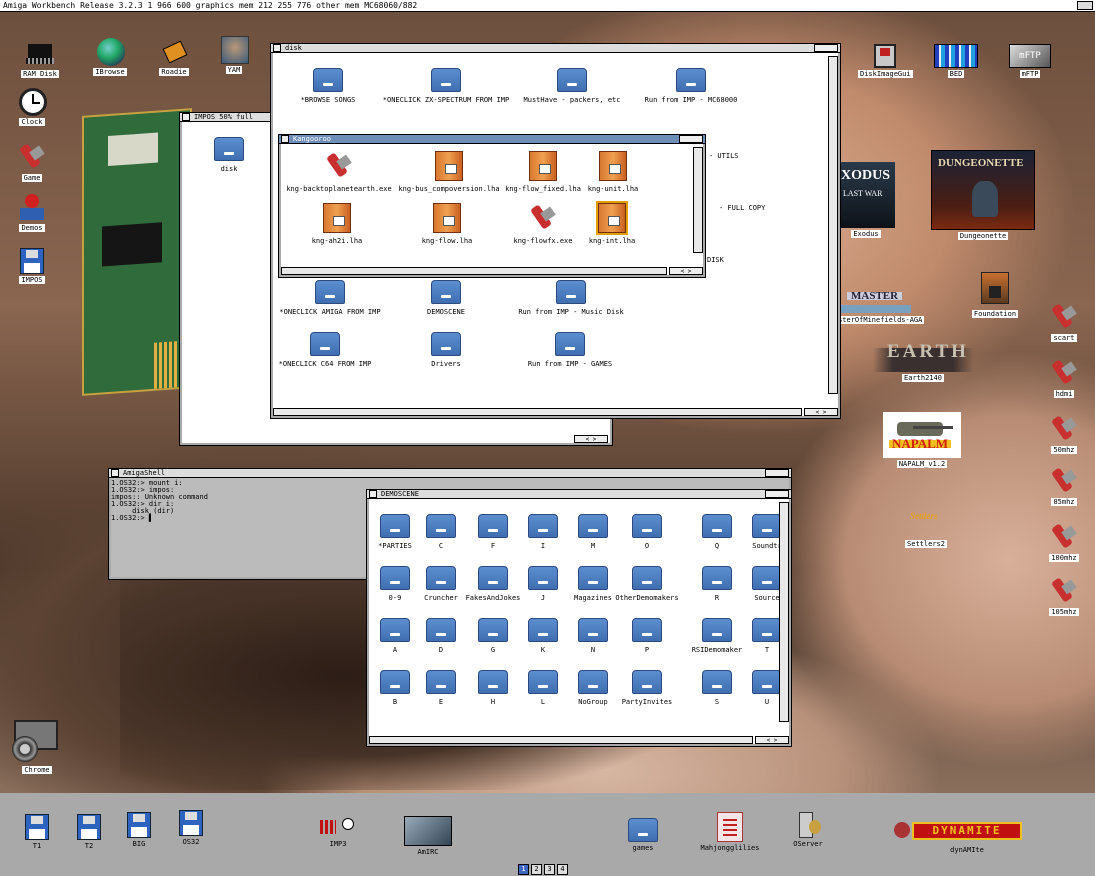 Image resolution: width=1095 pixels, height=876 pixels. What do you see at coordinates (956, 61) in the screenshot?
I see `desktop-icon-bed: BED` at bounding box center [956, 61].